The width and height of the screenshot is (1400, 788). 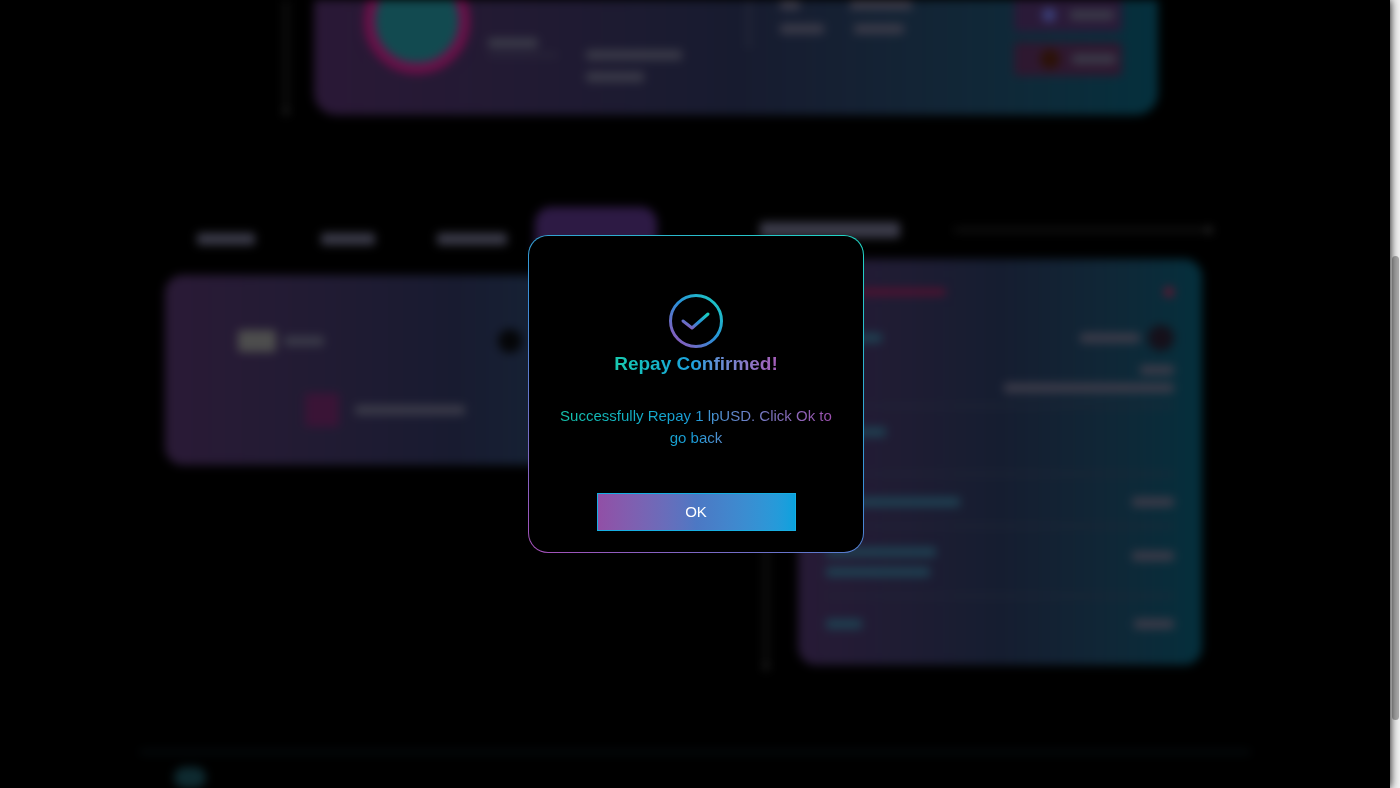 I want to click on ok-button: OK, so click(x=696, y=512).